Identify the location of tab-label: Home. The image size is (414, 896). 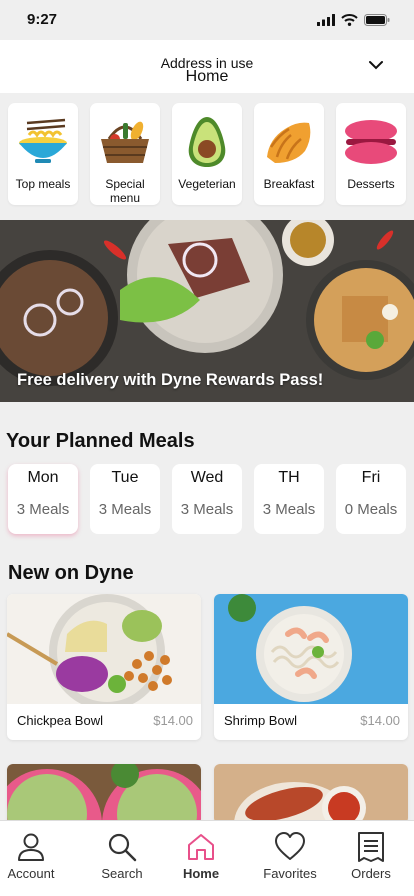
(201, 873).